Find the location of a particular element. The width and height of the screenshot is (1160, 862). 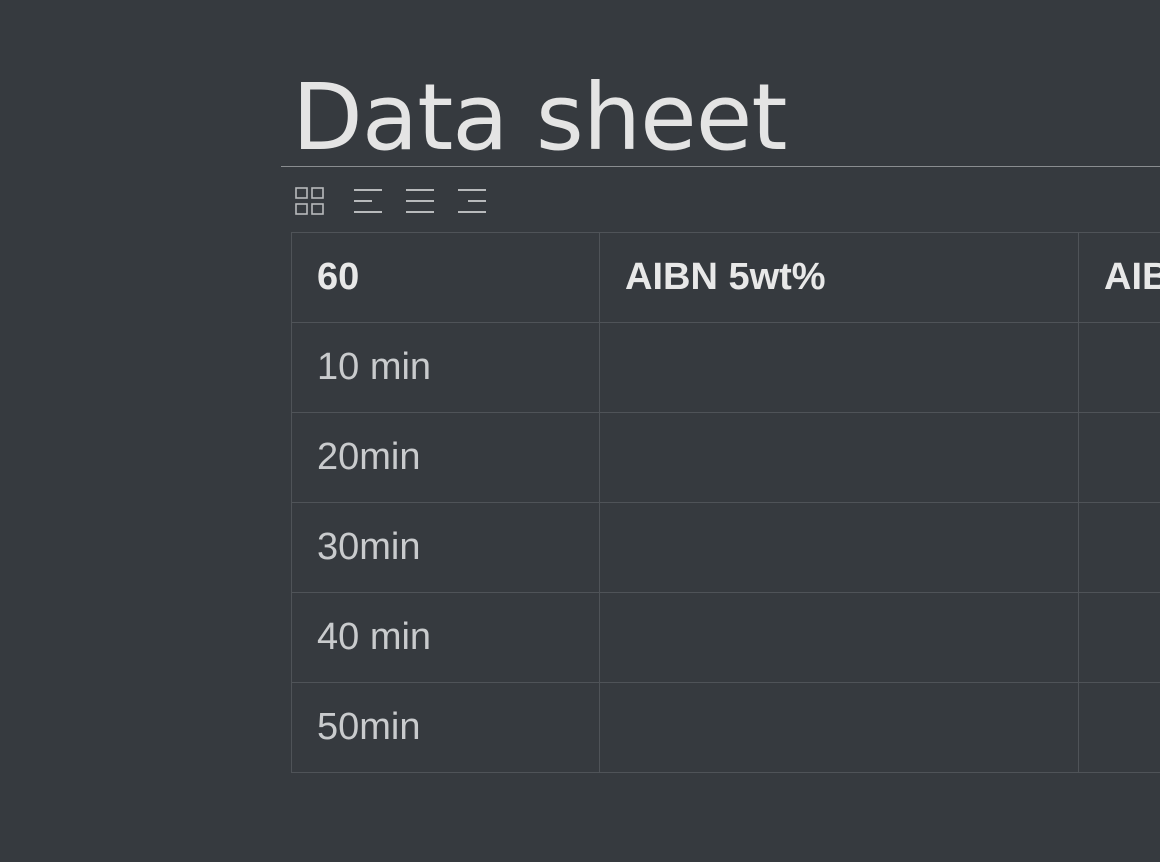

align-left-icon is located at coordinates (368, 202).